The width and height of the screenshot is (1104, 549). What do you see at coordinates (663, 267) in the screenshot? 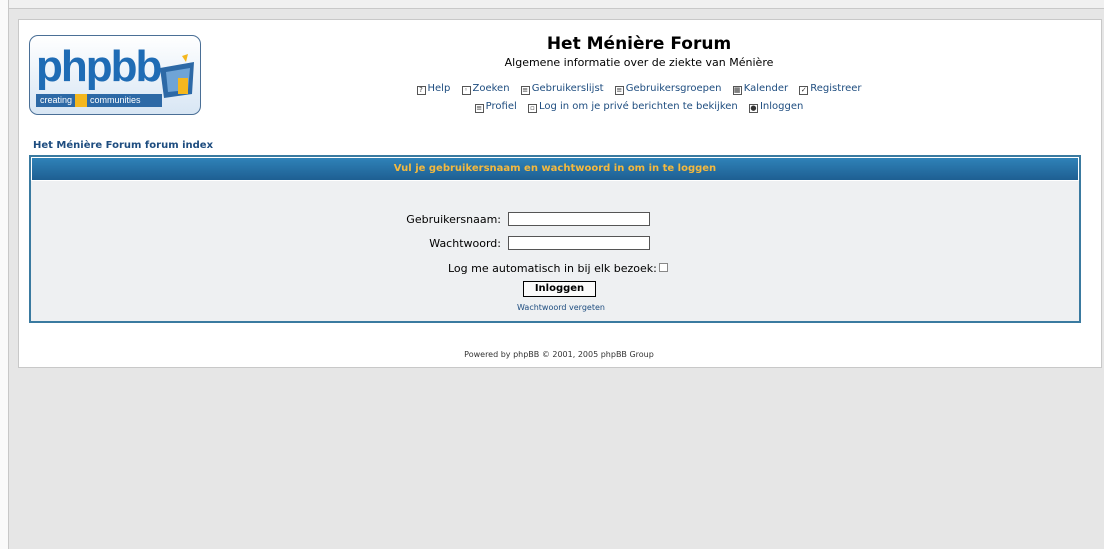
I see `auto-login-checkbox` at bounding box center [663, 267].